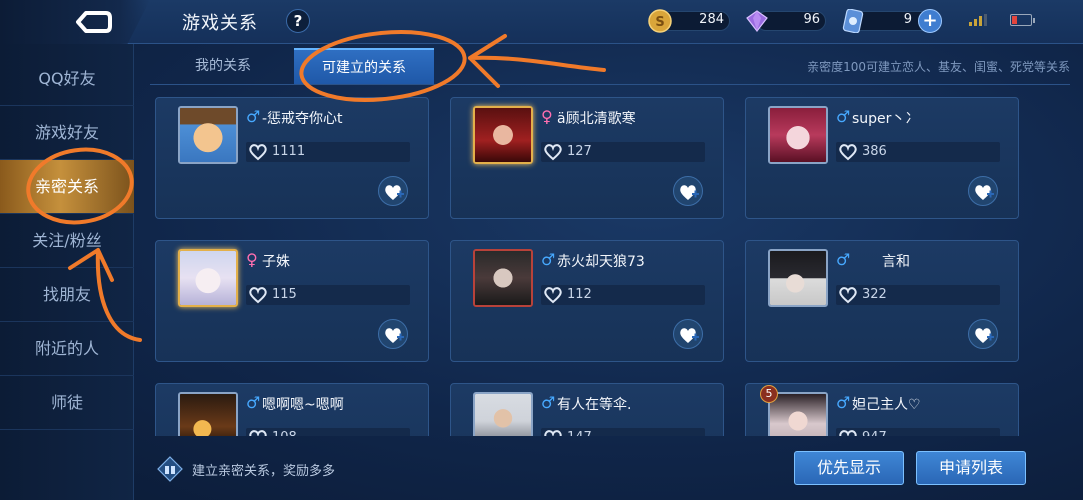 This screenshot has width=1083, height=500. I want to click on intimacy-bar: 115, so click(328, 295).